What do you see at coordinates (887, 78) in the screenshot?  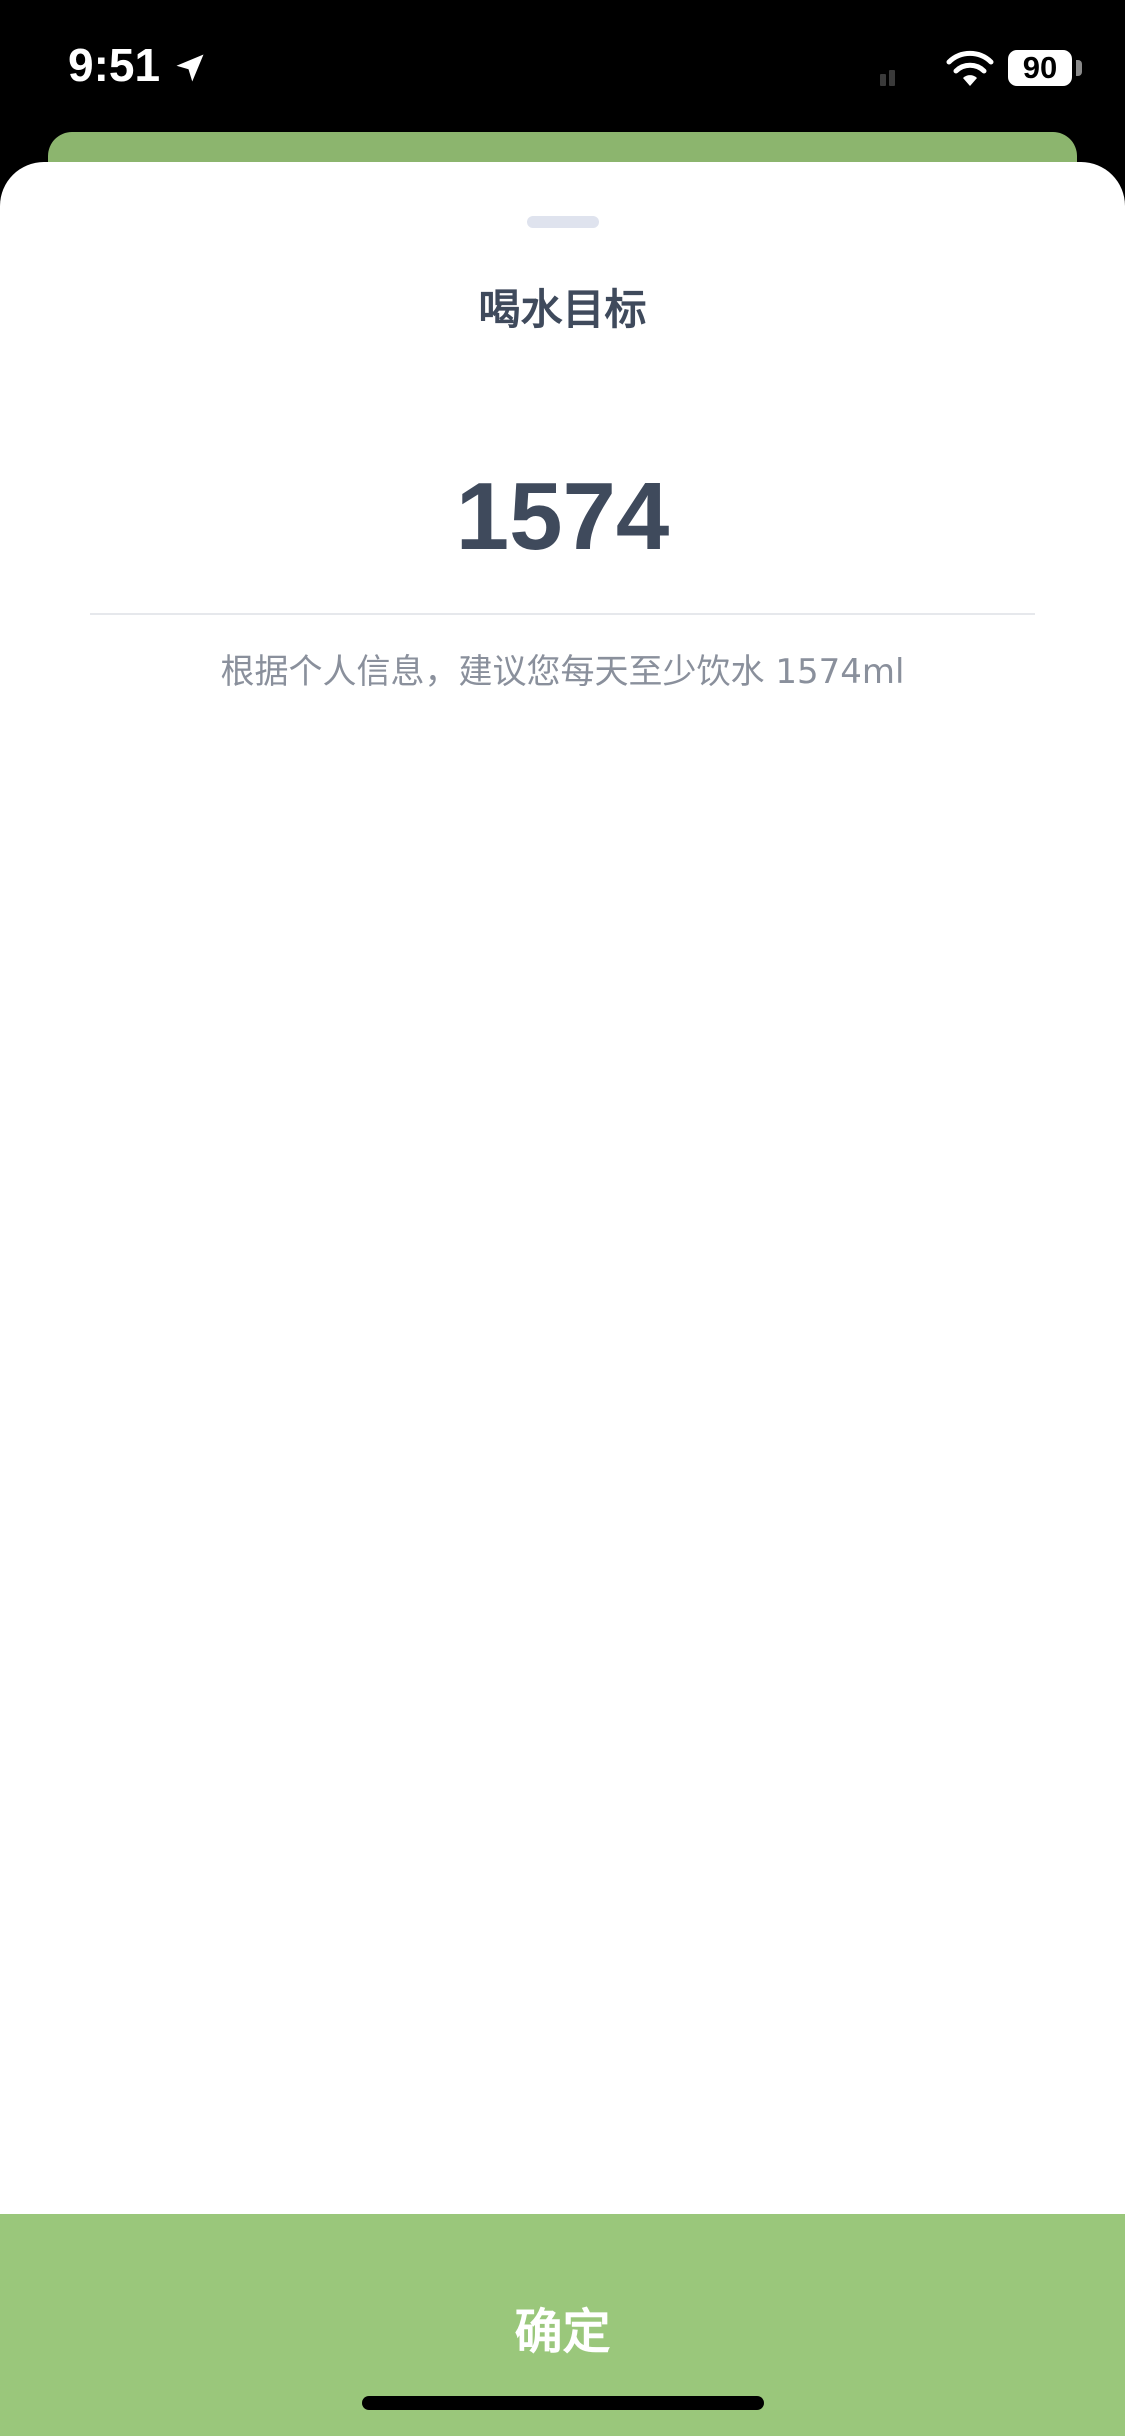 I see `cellular-signal-icon` at bounding box center [887, 78].